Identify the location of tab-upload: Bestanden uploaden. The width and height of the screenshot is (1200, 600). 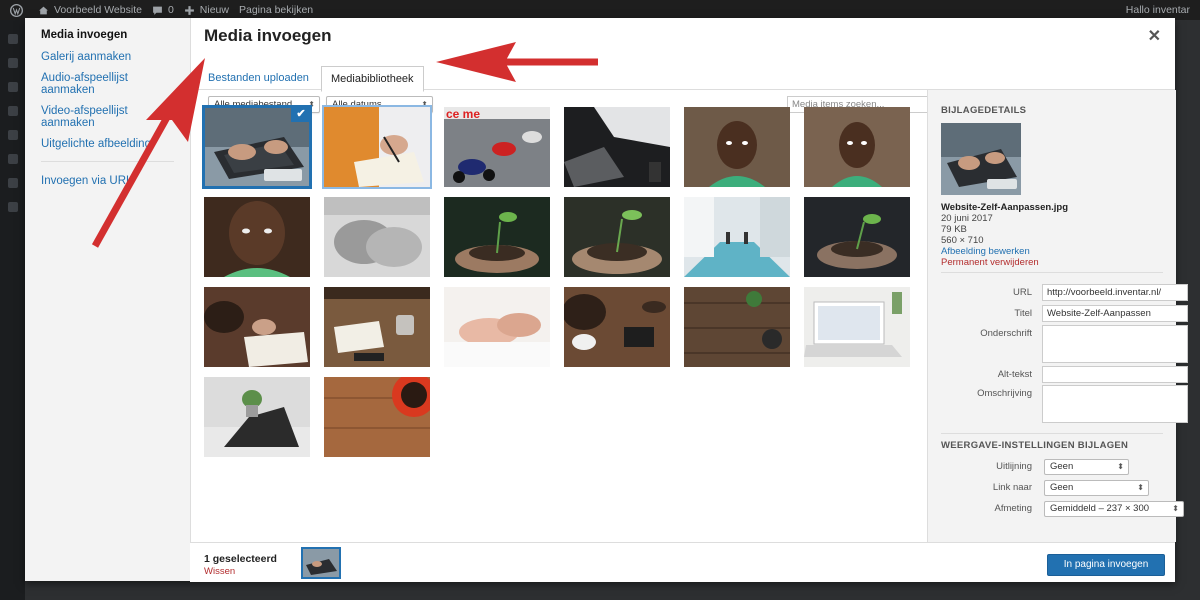
(258, 78).